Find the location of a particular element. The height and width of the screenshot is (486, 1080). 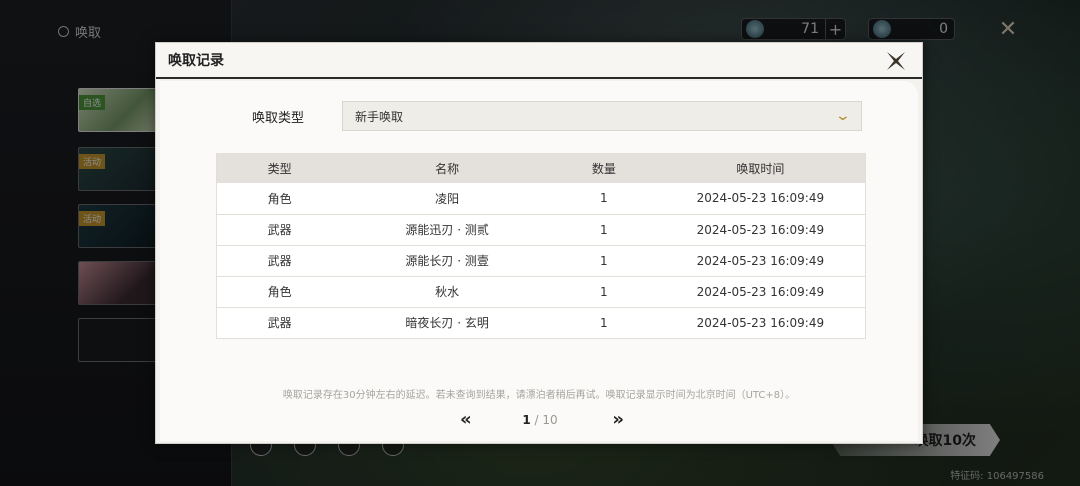

column-header-name: 名称 is located at coordinates (447, 168).